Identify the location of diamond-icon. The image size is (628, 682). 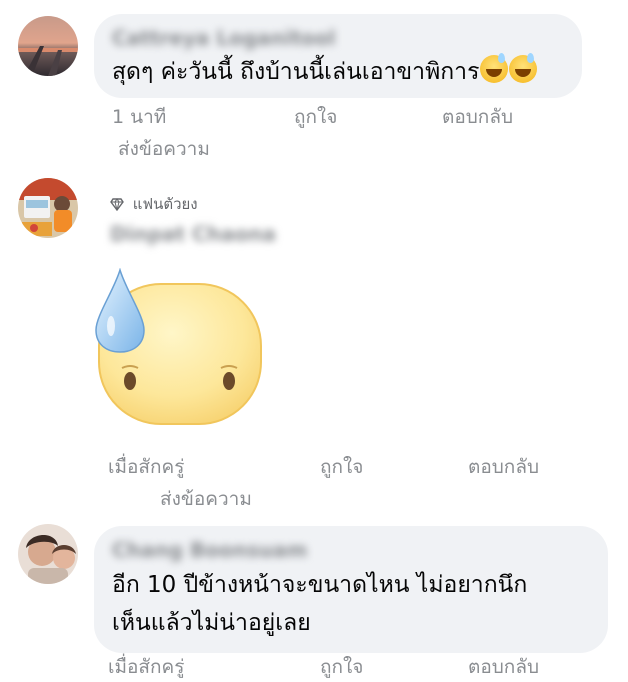
(117, 204).